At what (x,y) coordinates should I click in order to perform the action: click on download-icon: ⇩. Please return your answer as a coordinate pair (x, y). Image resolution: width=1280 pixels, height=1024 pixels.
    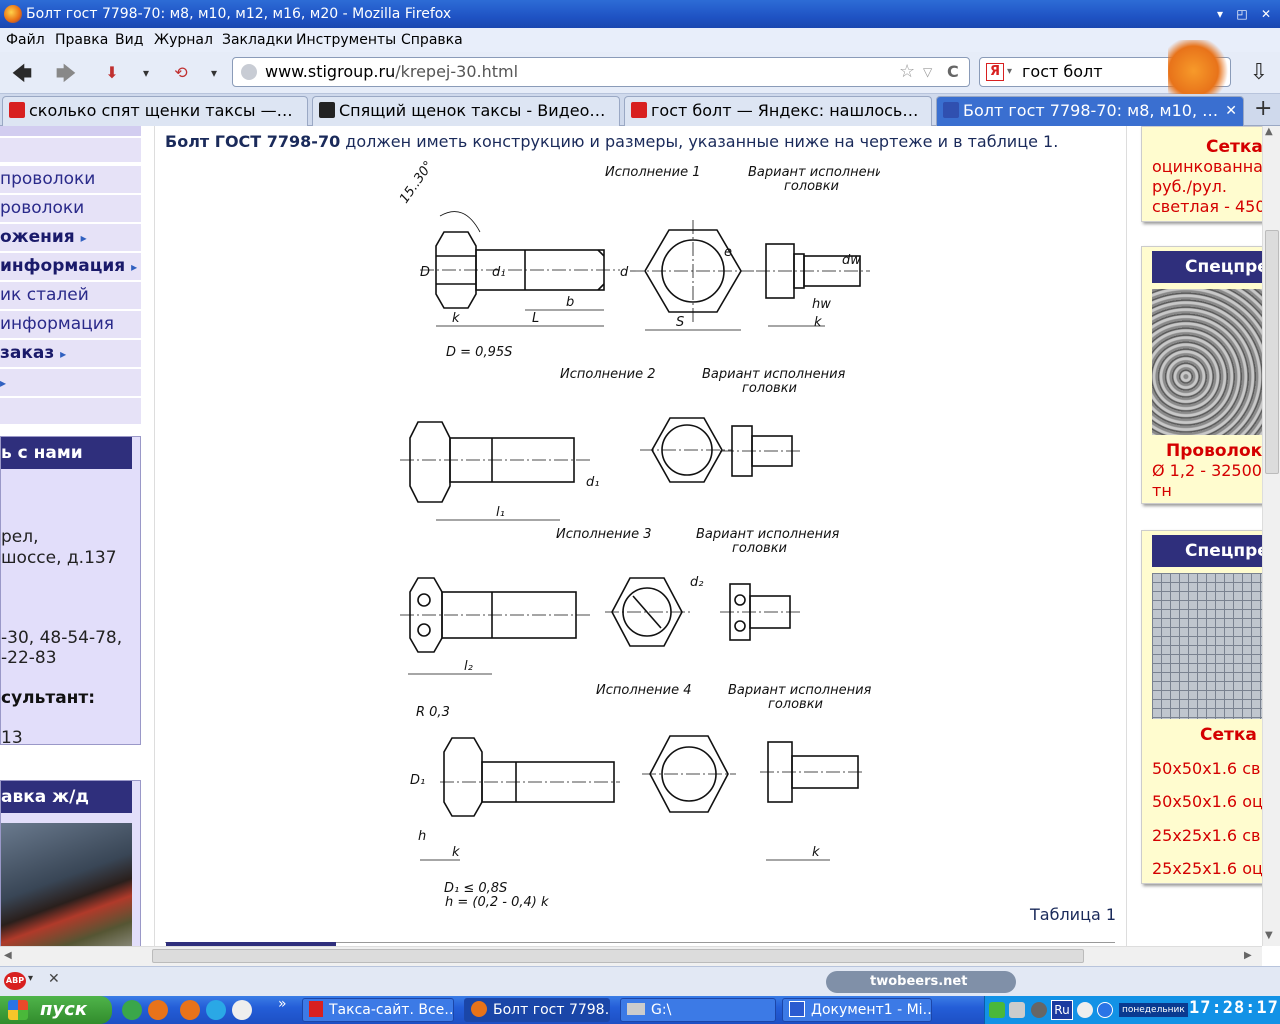
    Looking at the image, I should click on (1259, 73).